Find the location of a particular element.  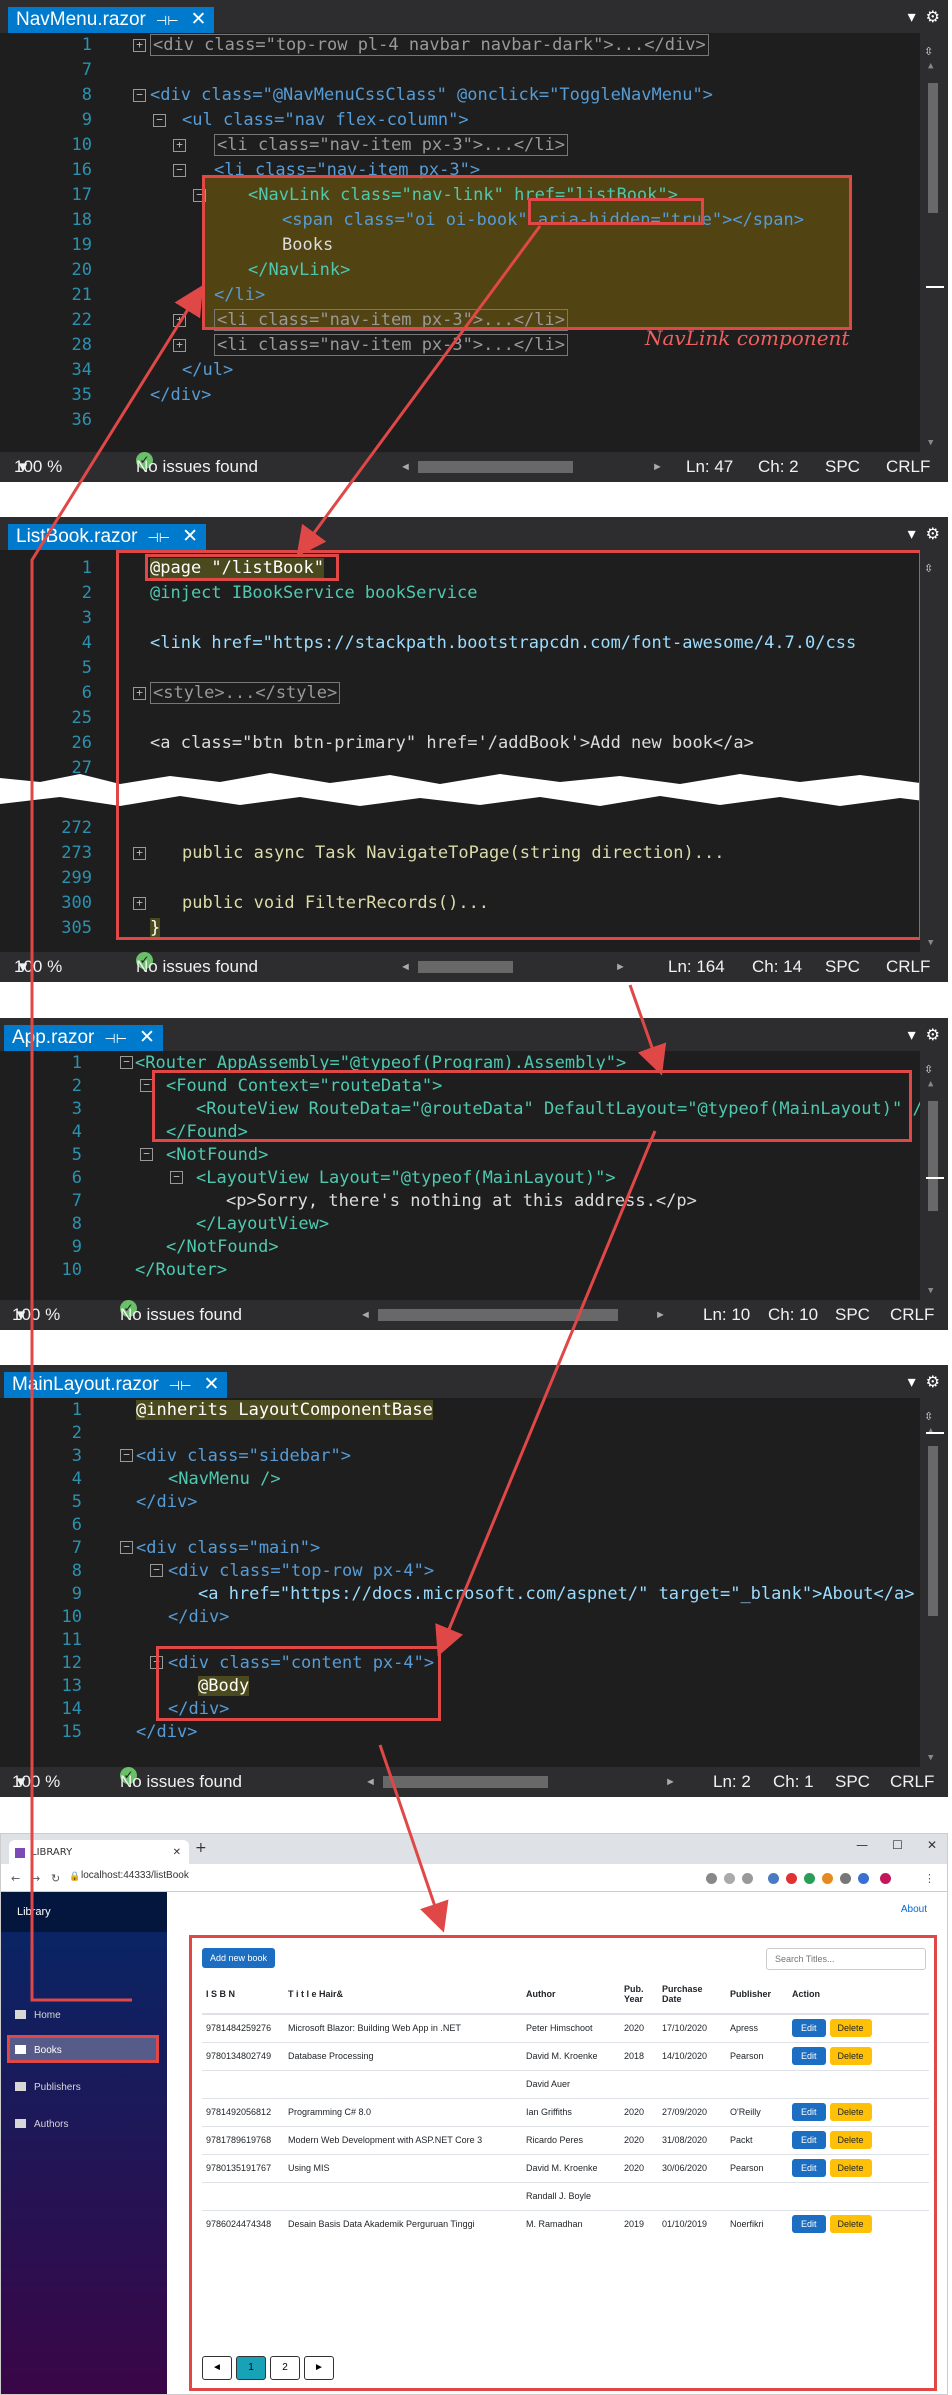

page-1-button: 1 is located at coordinates (251, 2368).